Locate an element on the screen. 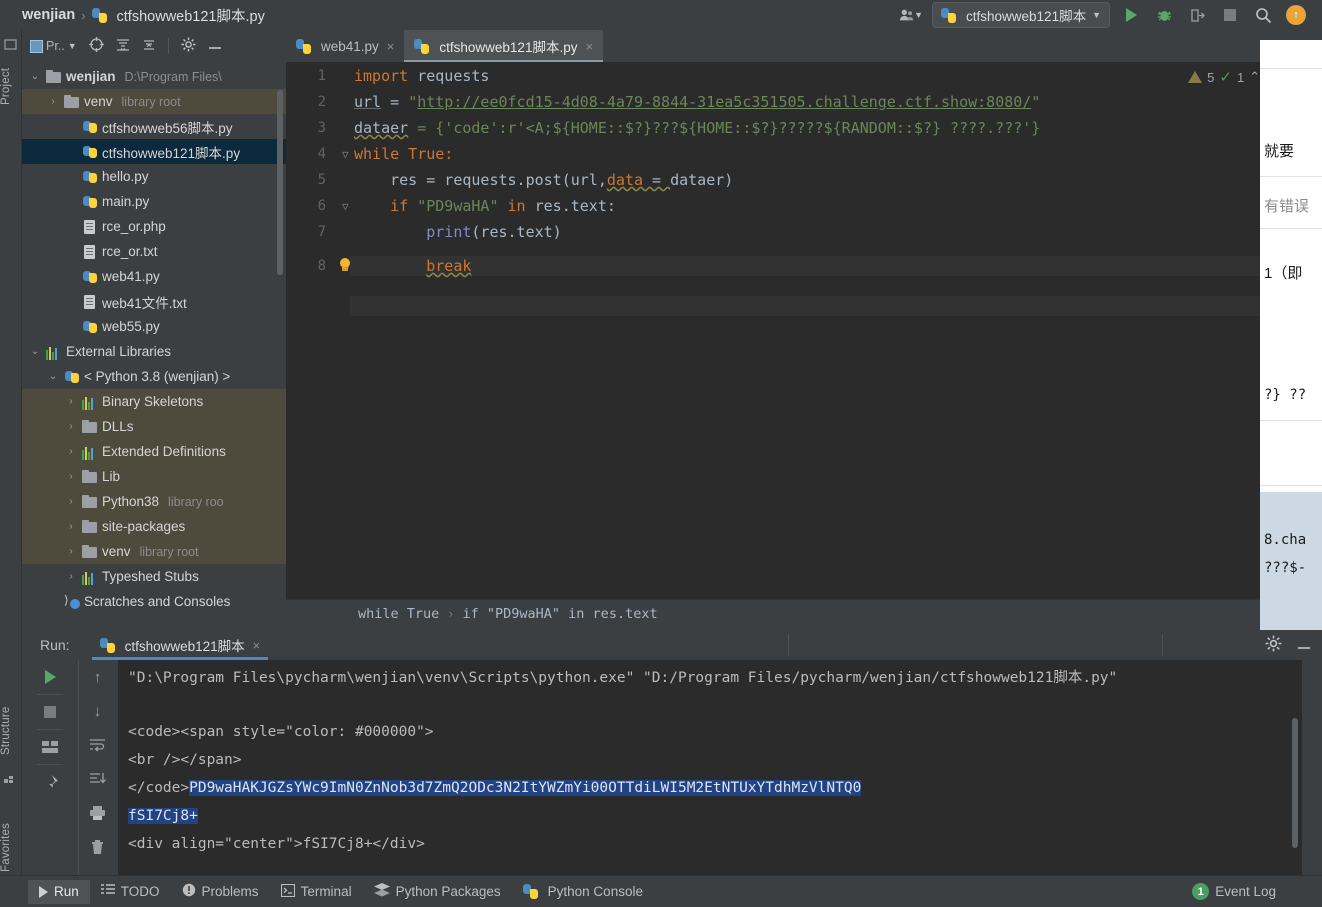  line-number: 8 is located at coordinates (321, 266).